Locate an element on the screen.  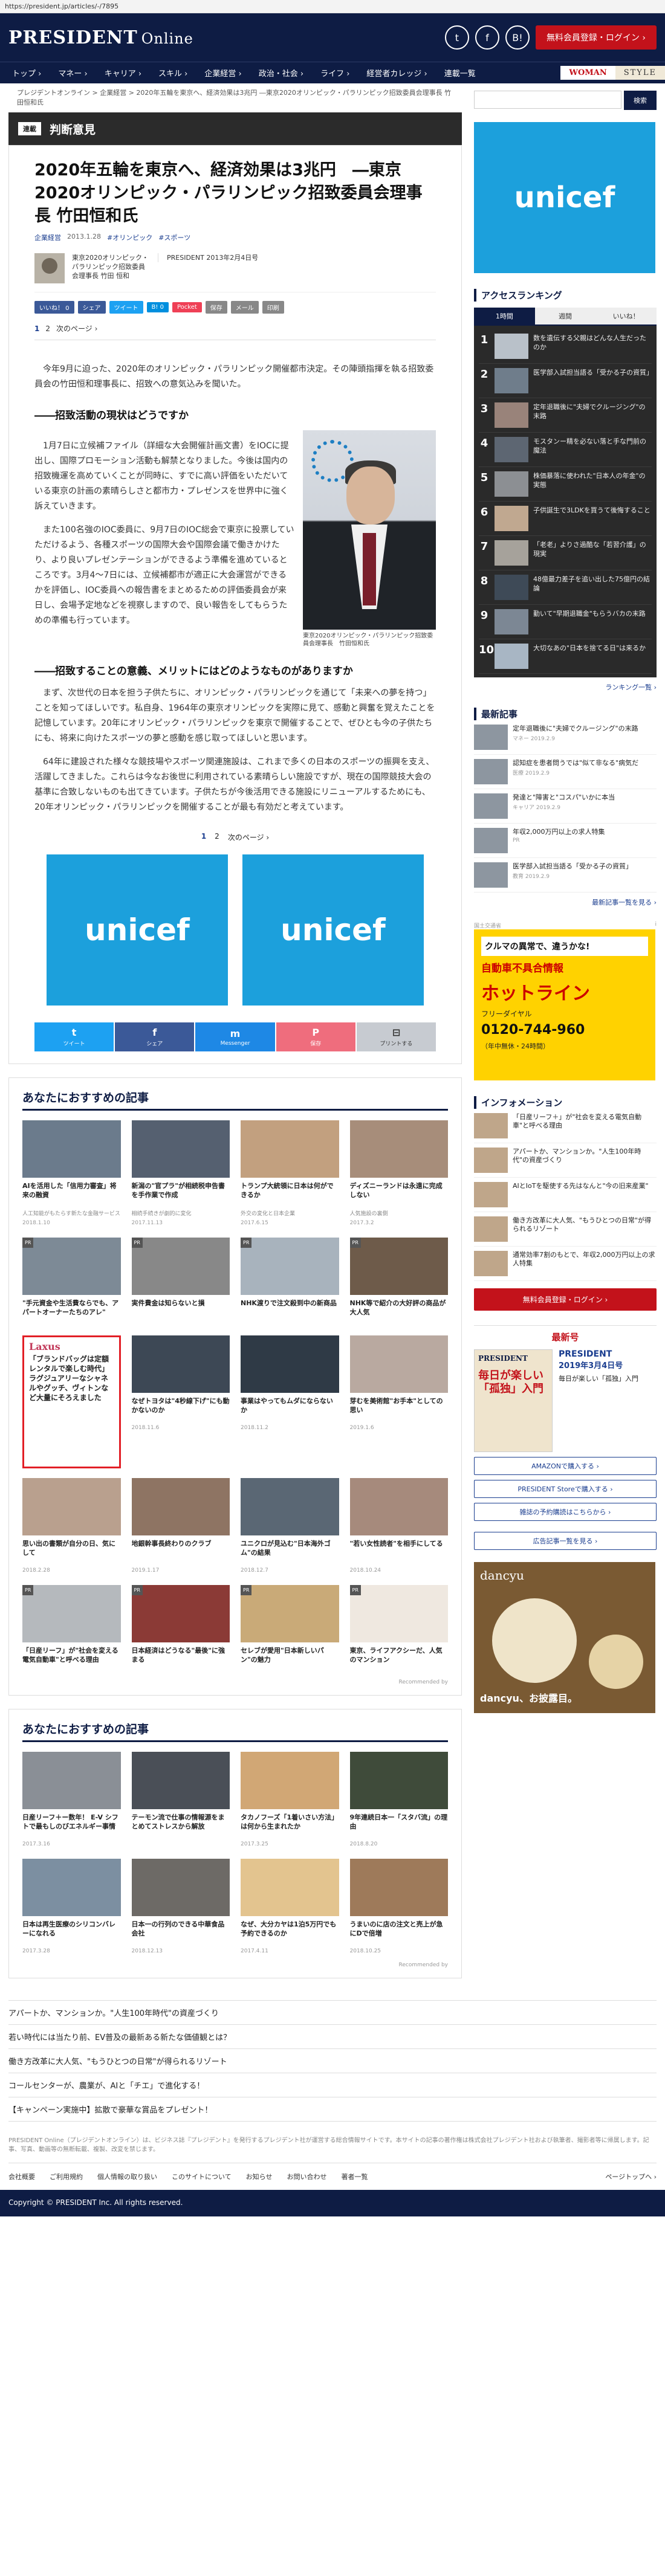
address-bar: https://president.jp/articles/-/7895 is located at coordinates (332, 7).